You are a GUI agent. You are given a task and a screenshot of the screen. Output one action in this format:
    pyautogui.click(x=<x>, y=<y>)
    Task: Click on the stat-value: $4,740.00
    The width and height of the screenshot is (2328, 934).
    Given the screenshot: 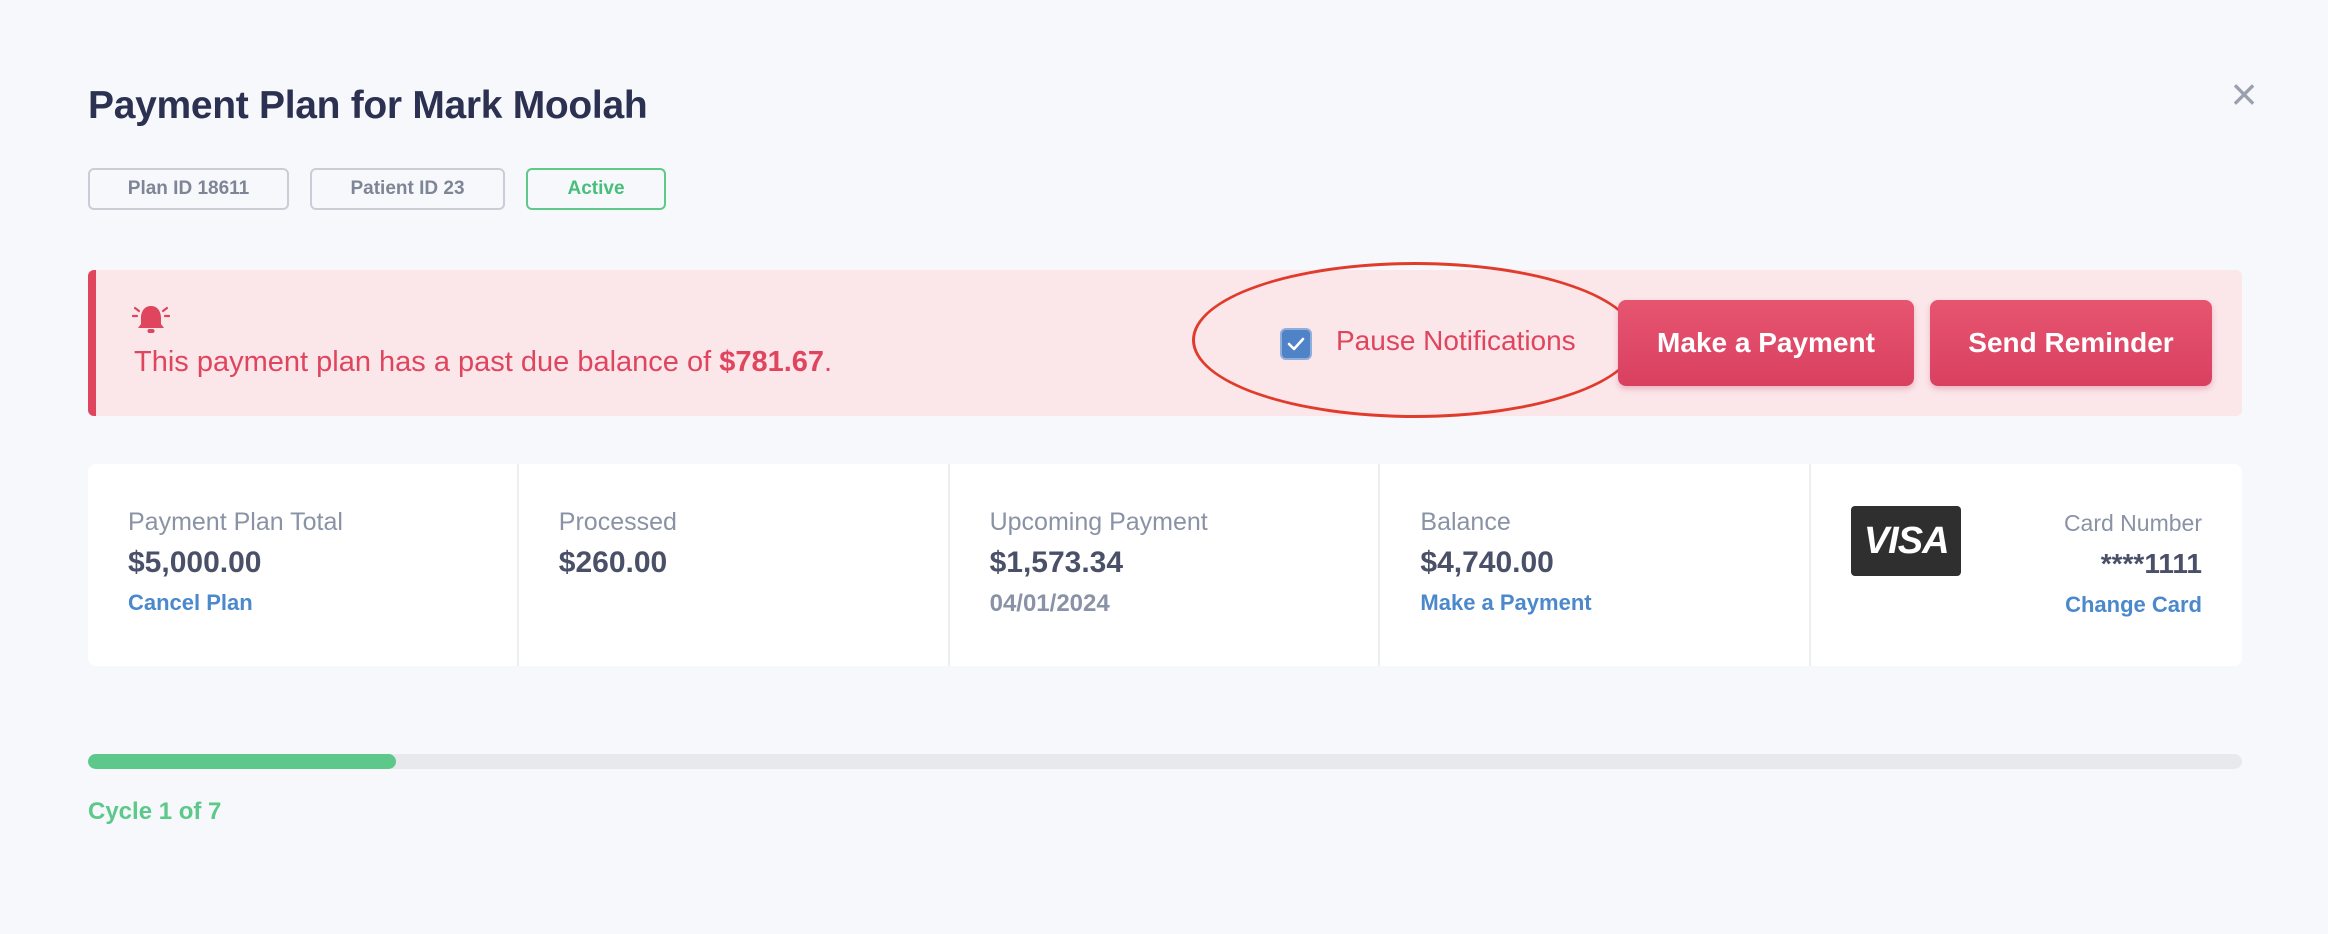 What is the action you would take?
    pyautogui.click(x=1487, y=562)
    